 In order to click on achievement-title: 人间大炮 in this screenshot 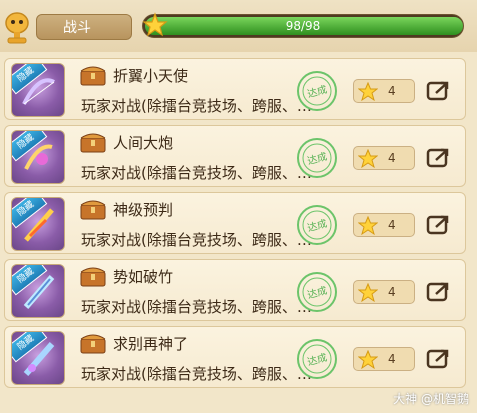, I will do `click(143, 143)`.